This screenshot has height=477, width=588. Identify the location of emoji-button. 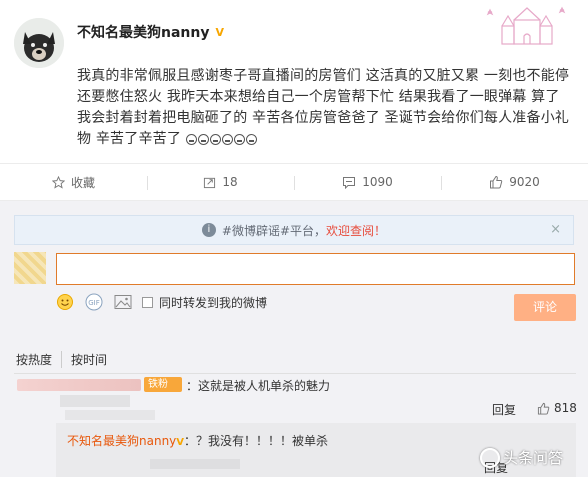
(65, 302).